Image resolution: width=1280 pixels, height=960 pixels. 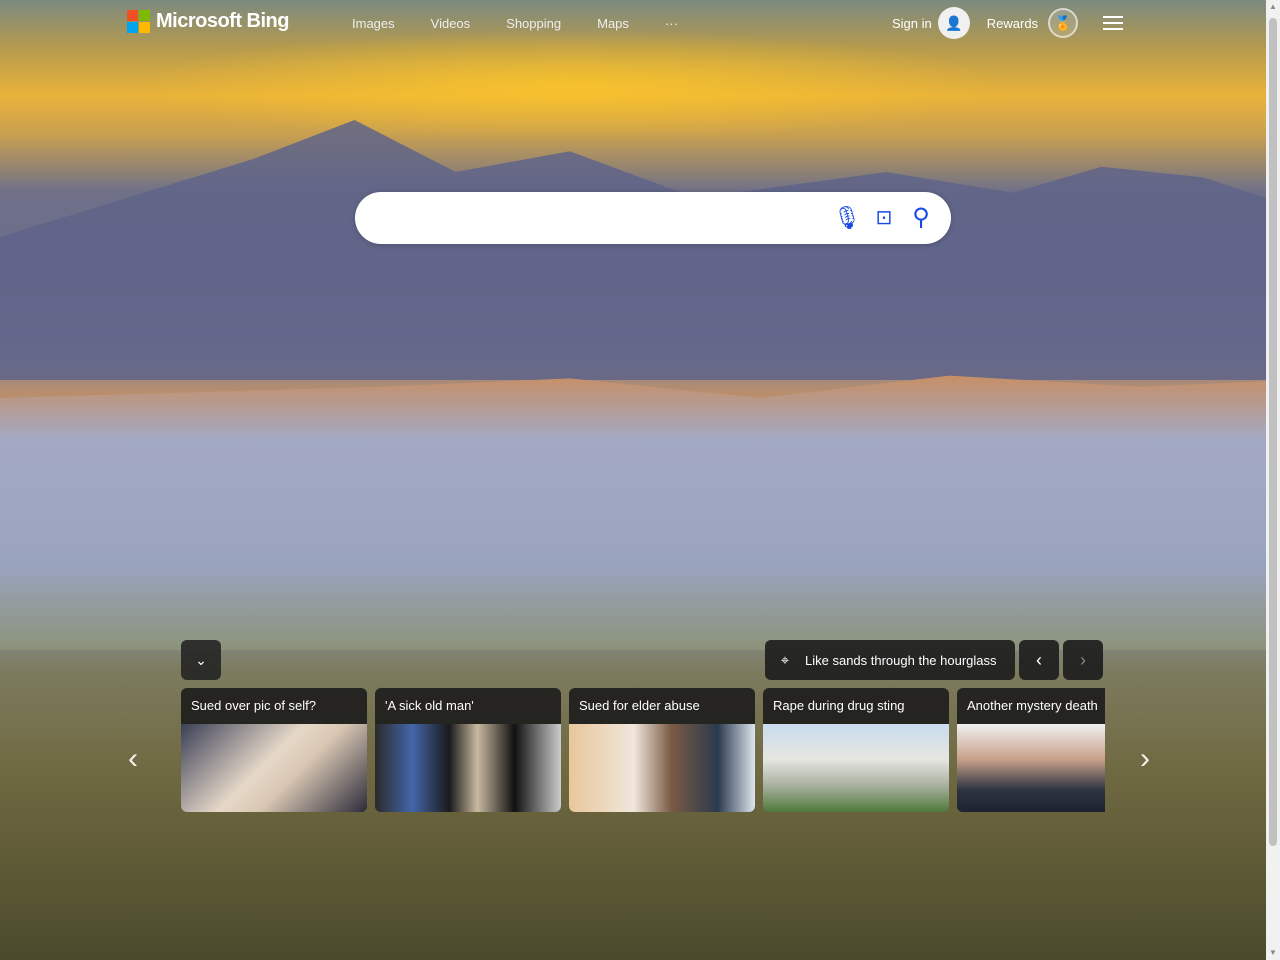 I want to click on microphone-icon: 🎙, so click(x=847, y=218).